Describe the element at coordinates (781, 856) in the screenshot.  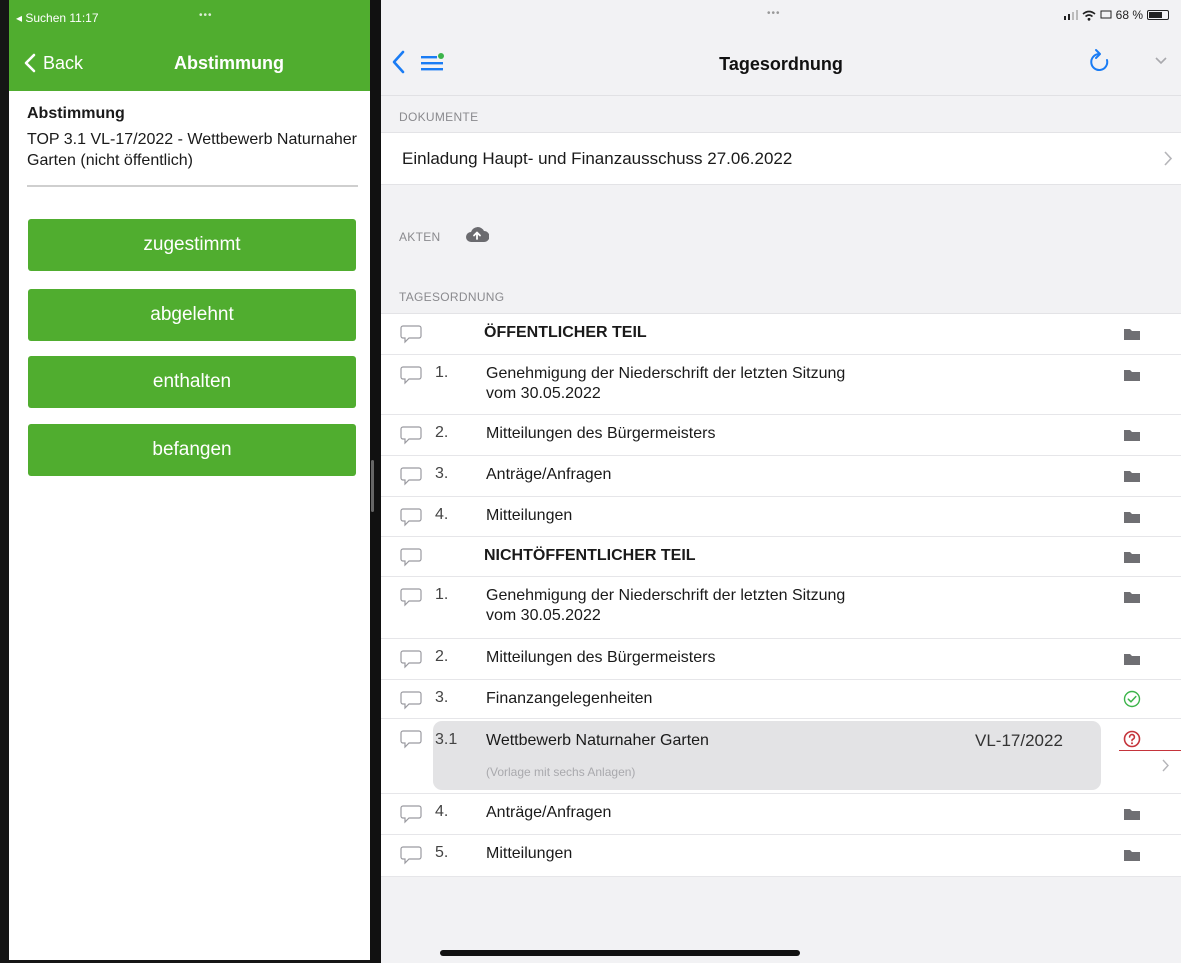
I see `agenda-item-nonpublic-5: 5. Mitteilungen` at that location.